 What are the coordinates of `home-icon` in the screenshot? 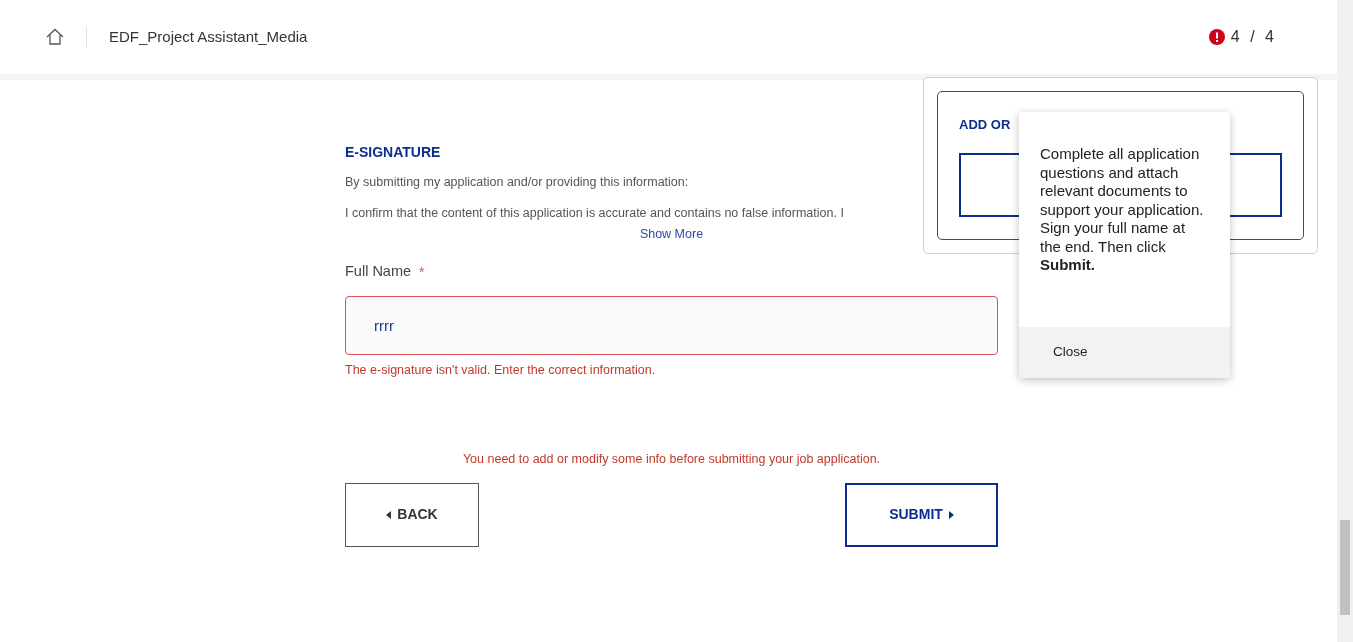 It's located at (55, 37).